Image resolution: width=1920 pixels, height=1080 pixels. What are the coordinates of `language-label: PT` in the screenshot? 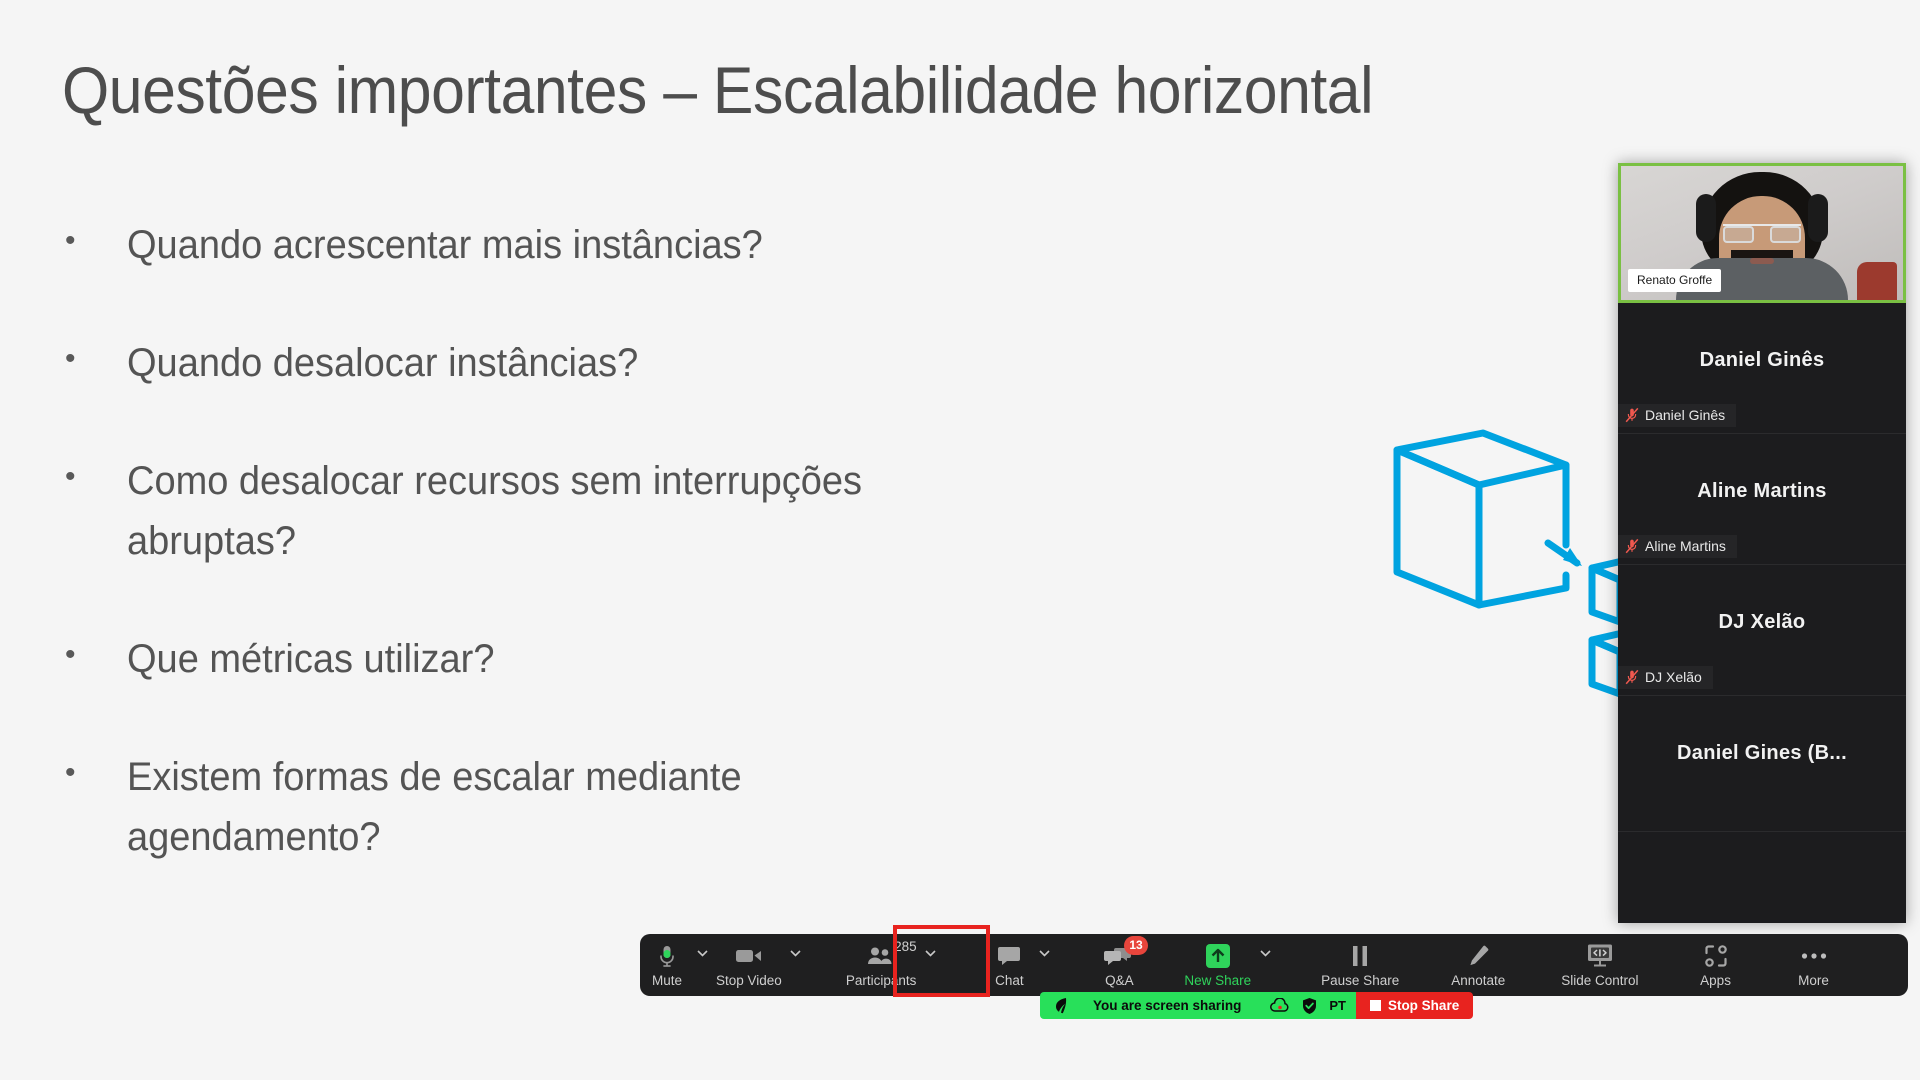 It's located at (1337, 1005).